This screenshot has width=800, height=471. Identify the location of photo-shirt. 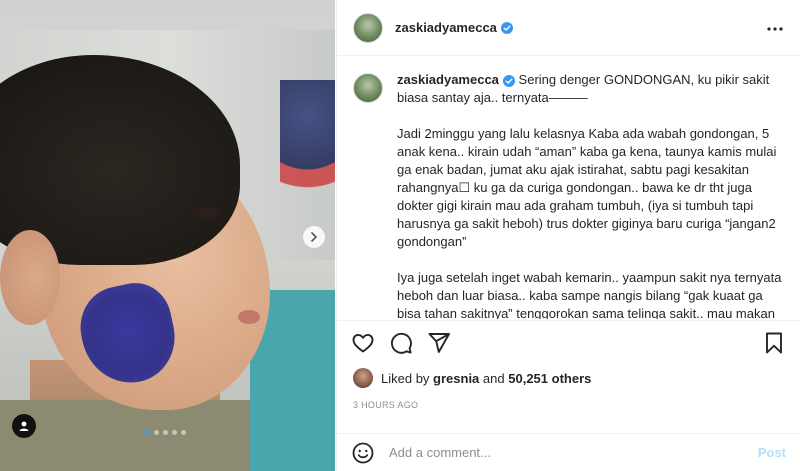
(125, 435).